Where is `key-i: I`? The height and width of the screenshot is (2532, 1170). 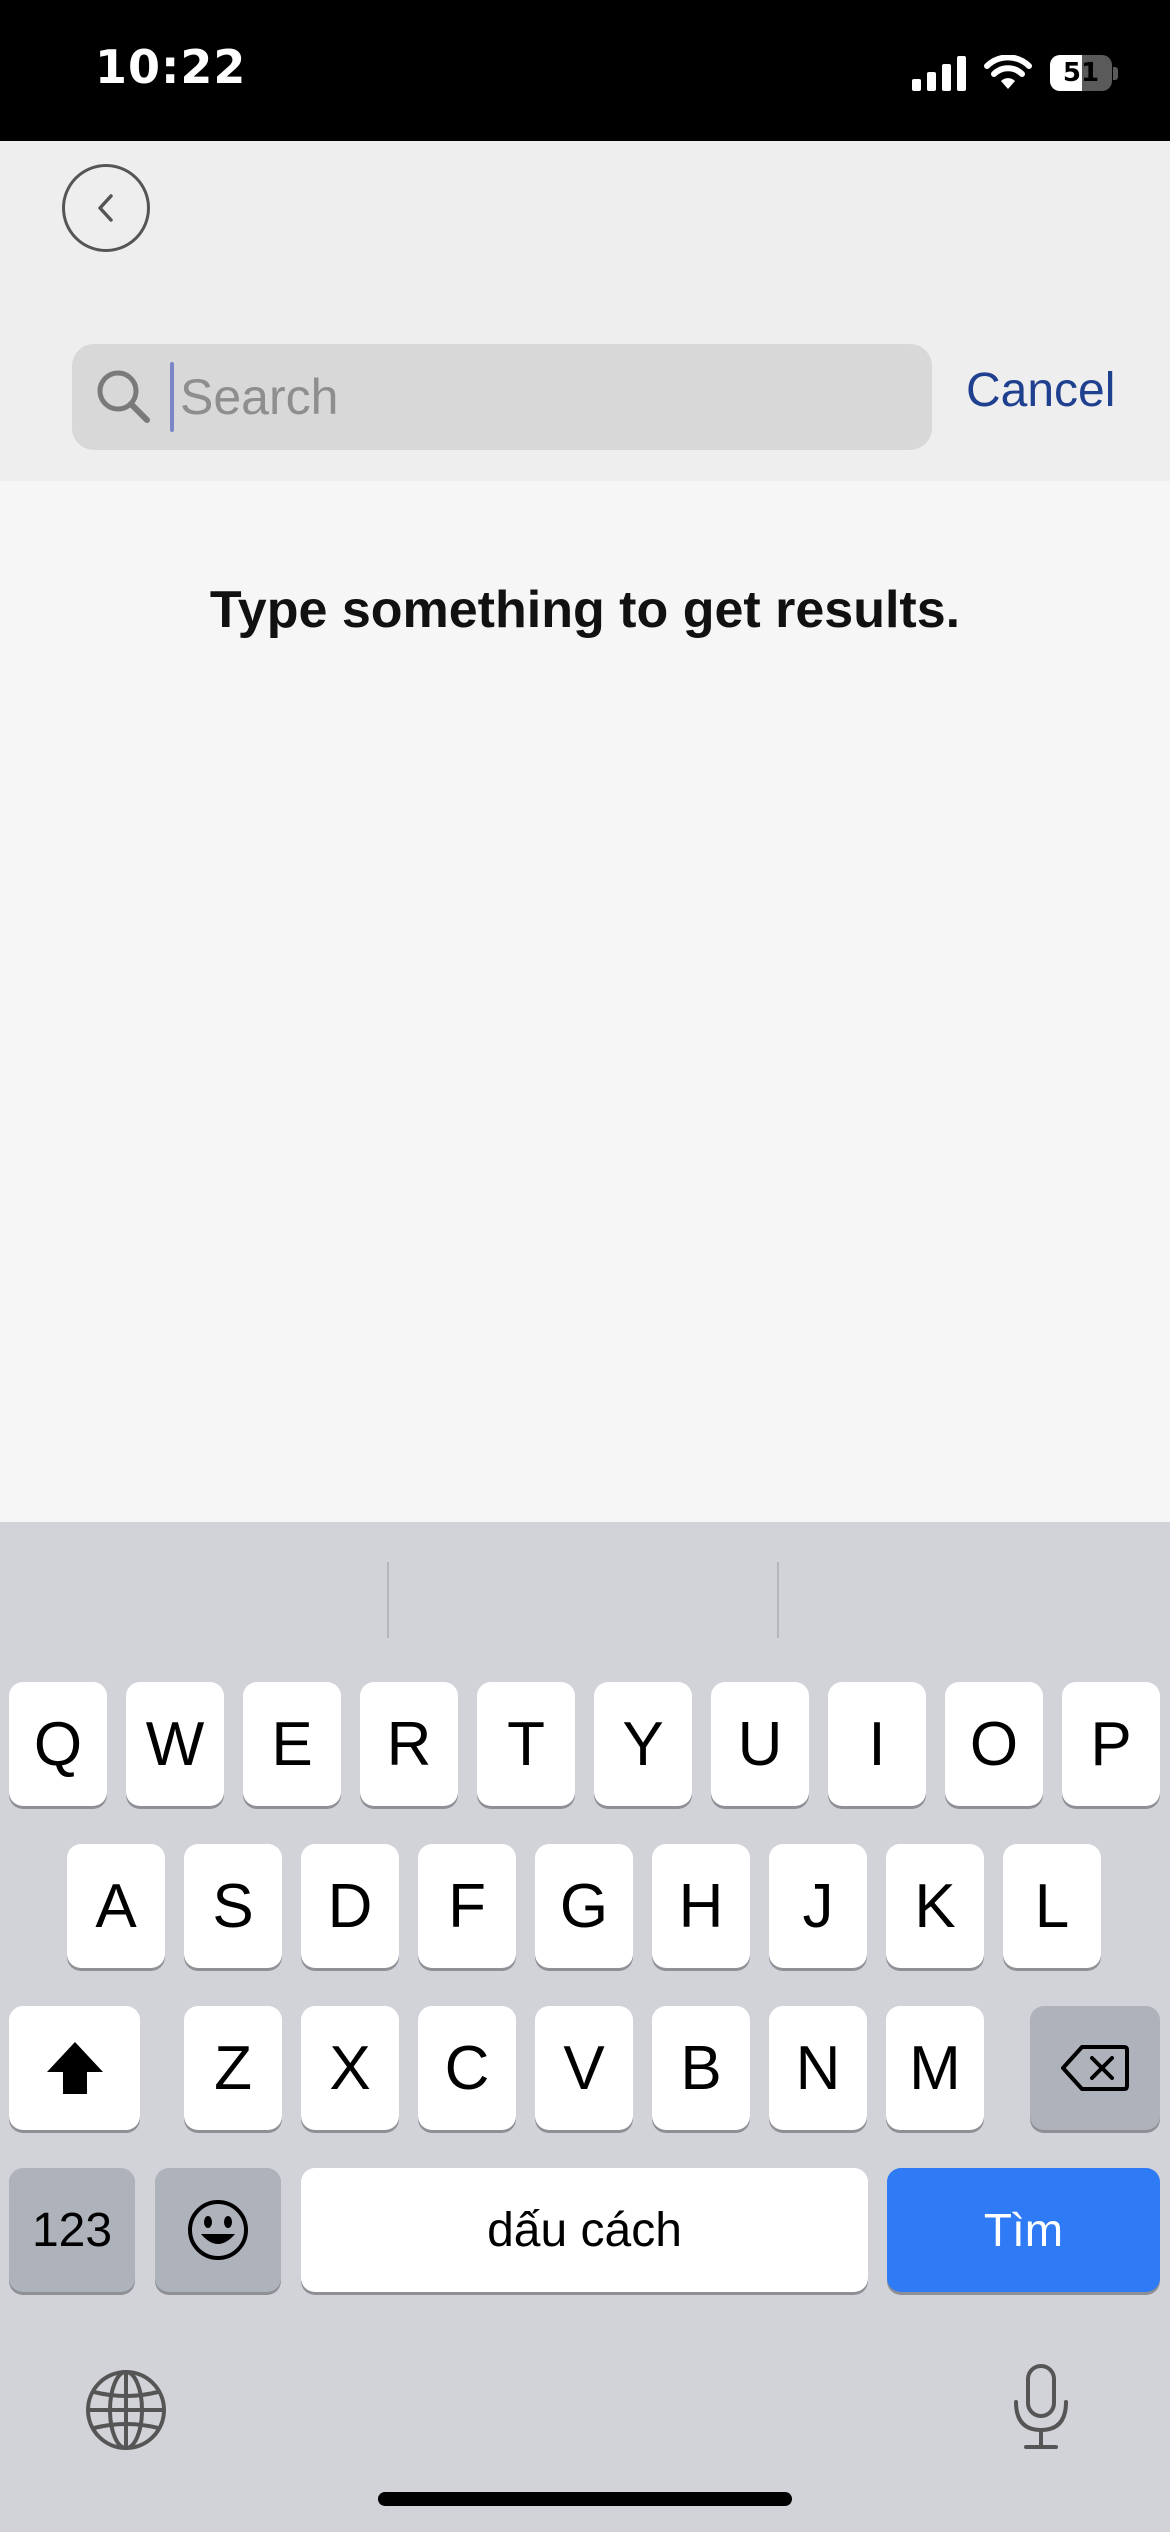 key-i: I is located at coordinates (877, 1744).